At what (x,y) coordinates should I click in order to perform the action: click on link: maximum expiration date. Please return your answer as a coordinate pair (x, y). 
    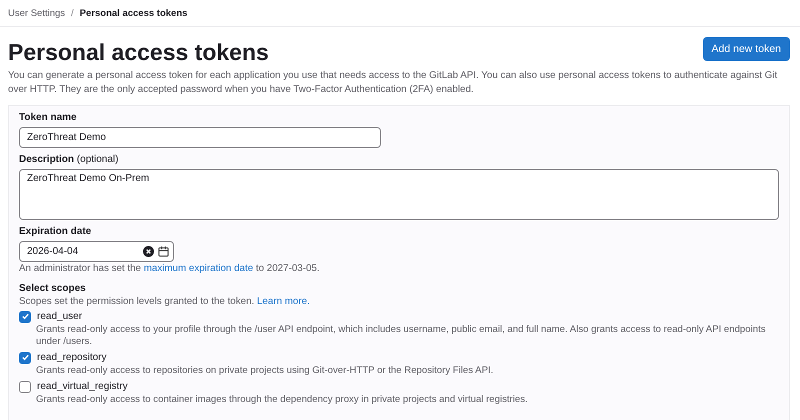
    Looking at the image, I should click on (199, 268).